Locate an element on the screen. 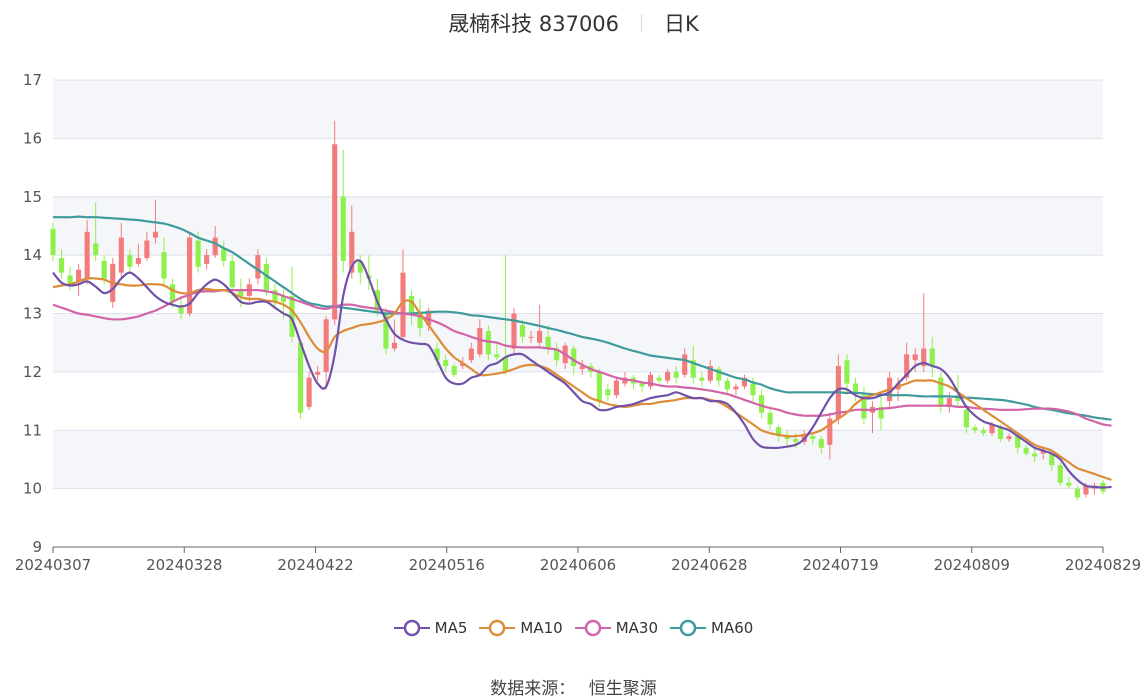  legend-item-ma60: MA60 is located at coordinates (711, 628).